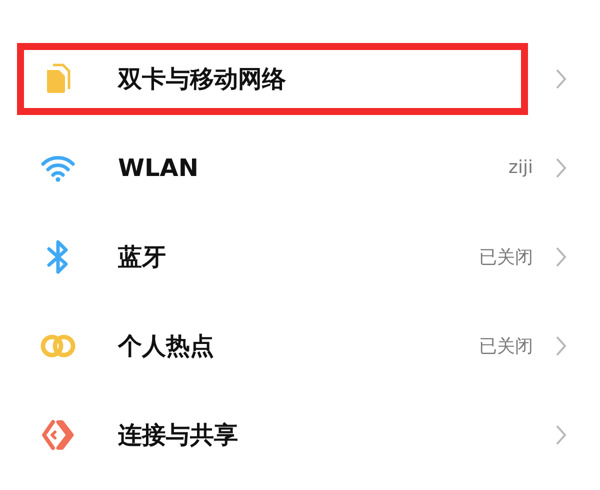  I want to click on setting-label: 个人热点, so click(298, 346).